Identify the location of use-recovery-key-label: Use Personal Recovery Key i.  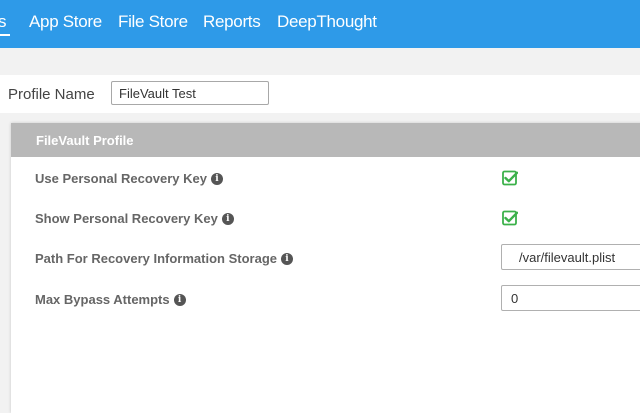
(129, 178).